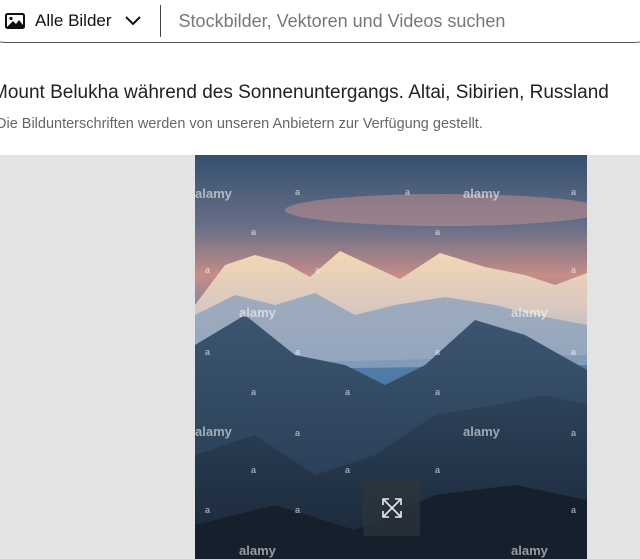 This screenshot has height=559, width=640. What do you see at coordinates (409, 21) in the screenshot?
I see `search-input` at bounding box center [409, 21].